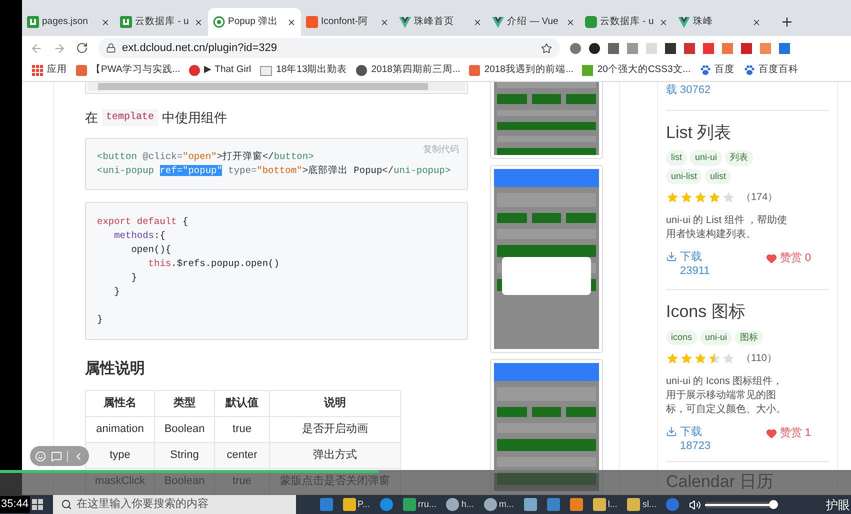 Image resolution: width=851 pixels, height=514 pixels. What do you see at coordinates (591, 22) in the screenshot?
I see `cloud-logo-icon` at bounding box center [591, 22].